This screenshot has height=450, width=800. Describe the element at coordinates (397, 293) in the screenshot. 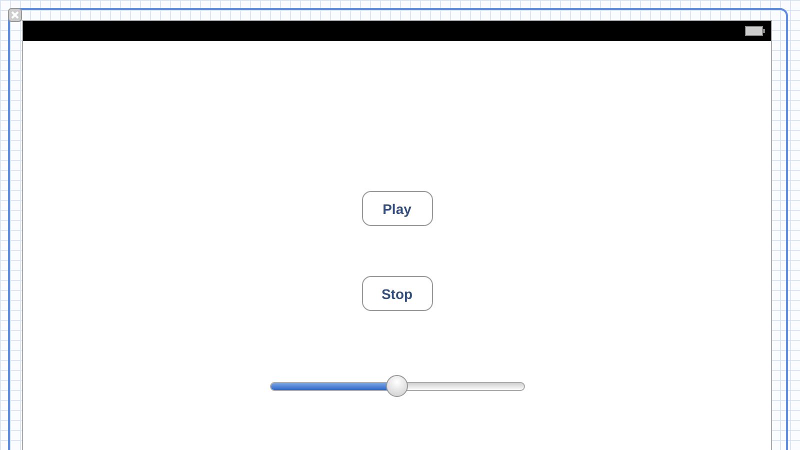

I see `round-rect-button: Stop` at that location.